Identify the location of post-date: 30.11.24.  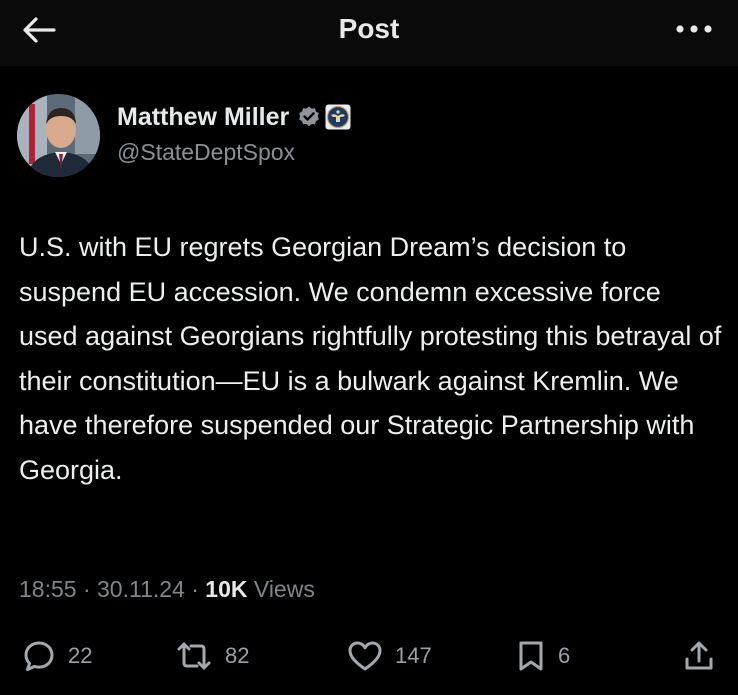
(141, 589).